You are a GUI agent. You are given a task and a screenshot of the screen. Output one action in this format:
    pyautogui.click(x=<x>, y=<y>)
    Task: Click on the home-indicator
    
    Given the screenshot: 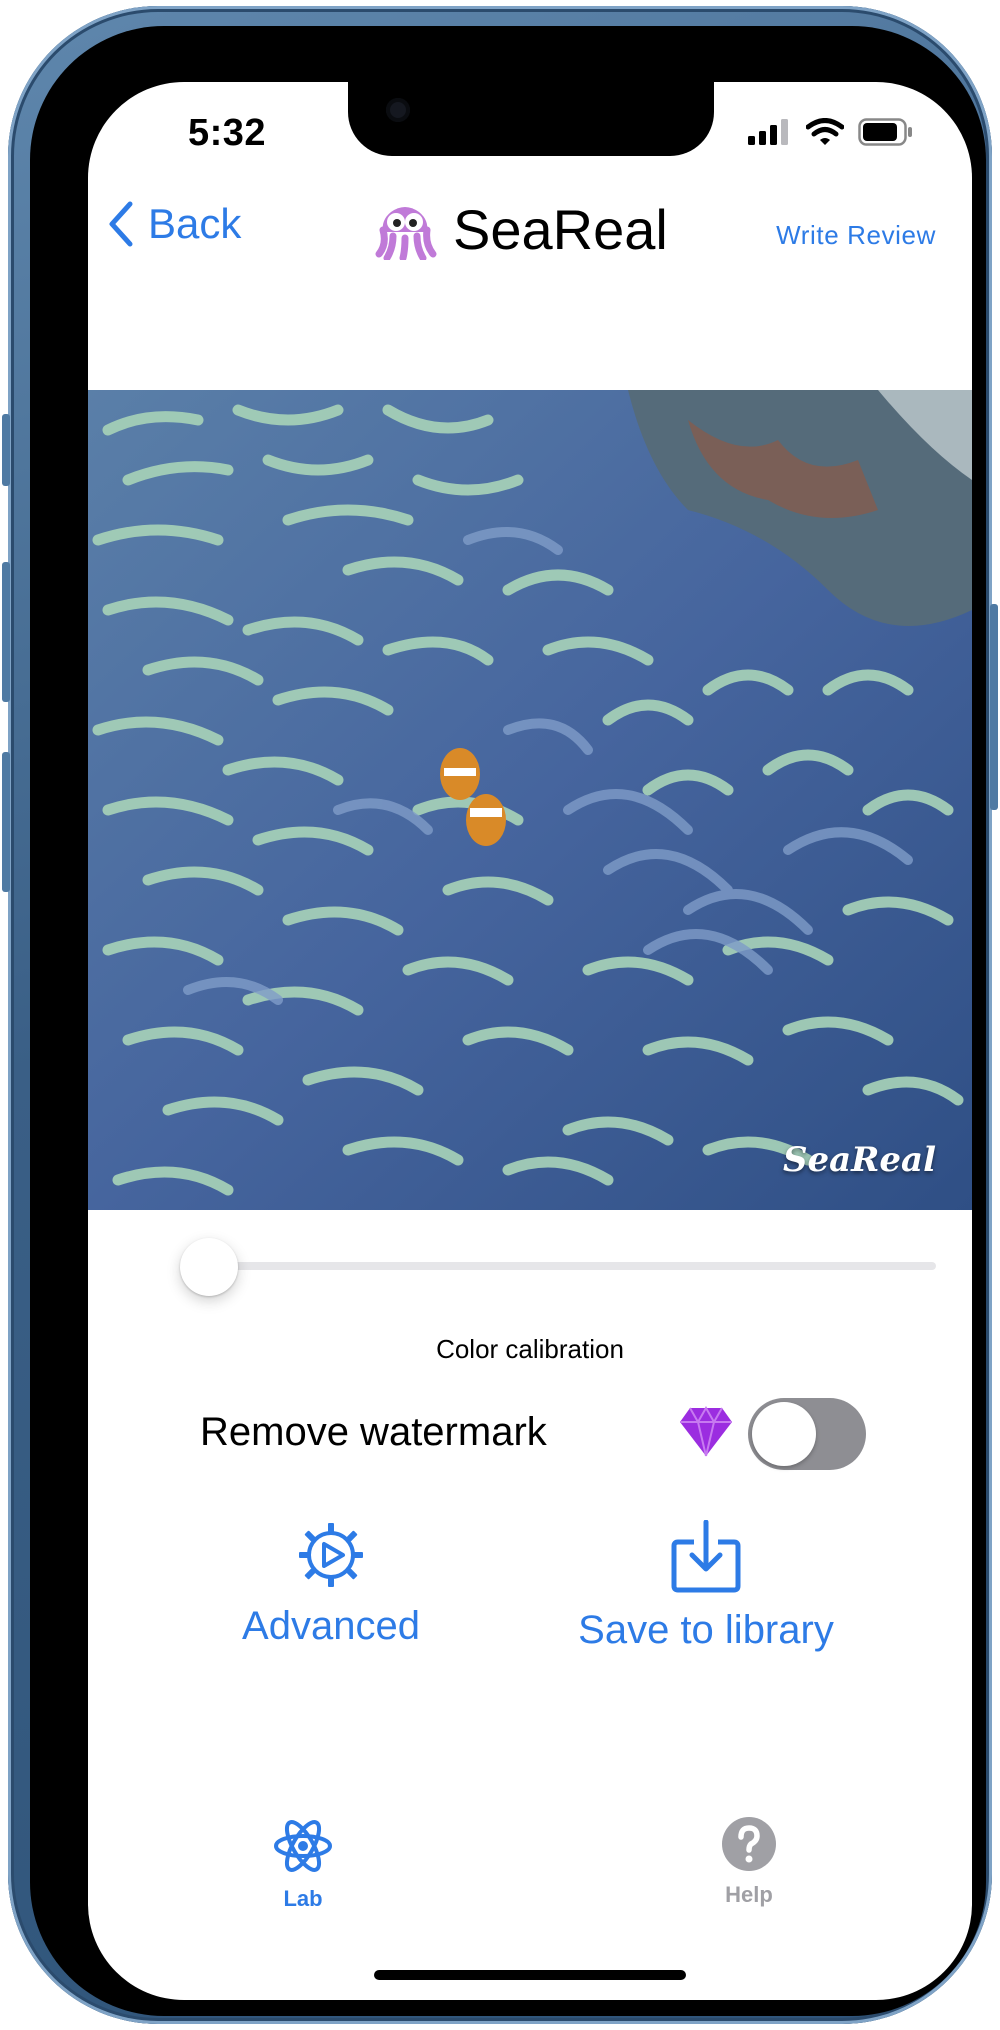 What is the action you would take?
    pyautogui.click(x=530, y=1975)
    